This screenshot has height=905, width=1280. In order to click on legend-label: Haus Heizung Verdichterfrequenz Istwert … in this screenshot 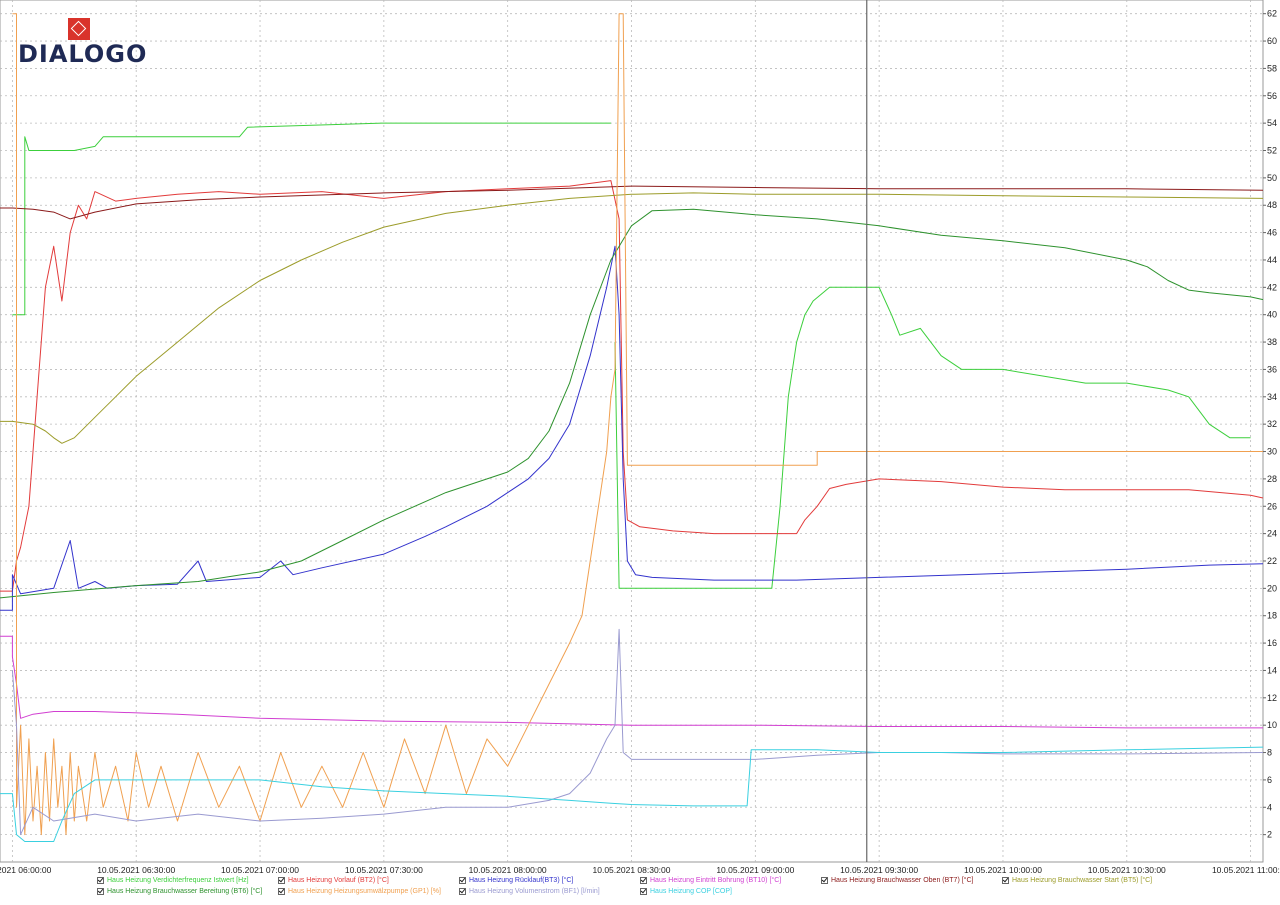, I will do `click(178, 880)`.